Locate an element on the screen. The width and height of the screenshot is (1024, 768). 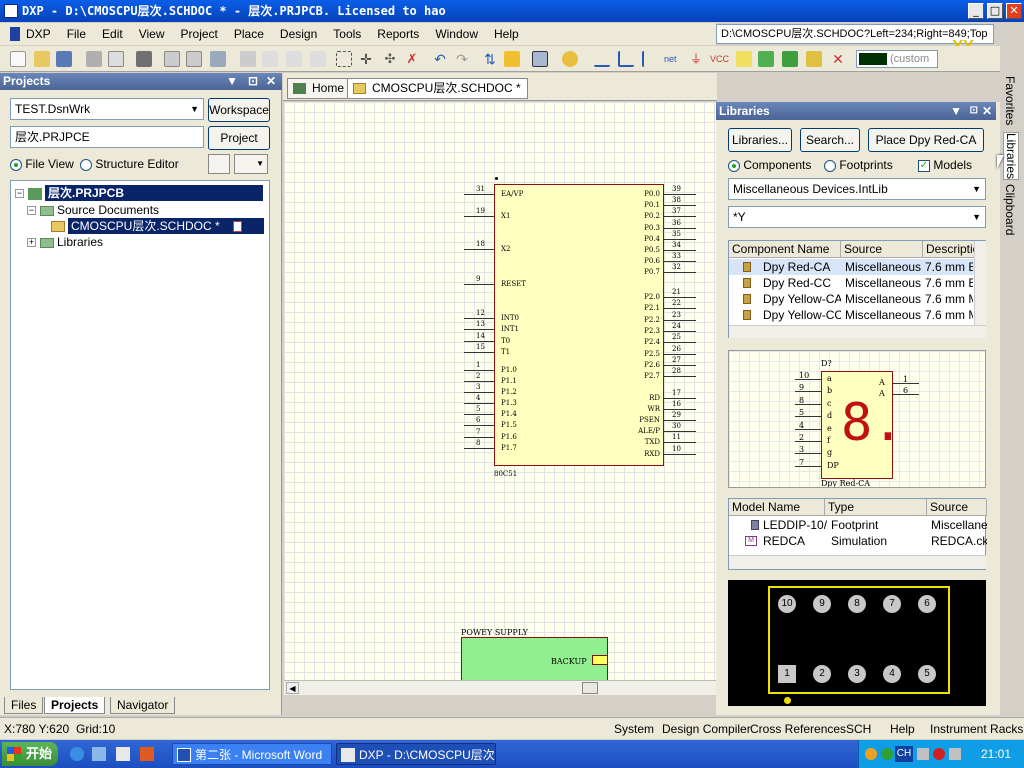
footprints-radio: Footprints is located at coordinates (858, 165).